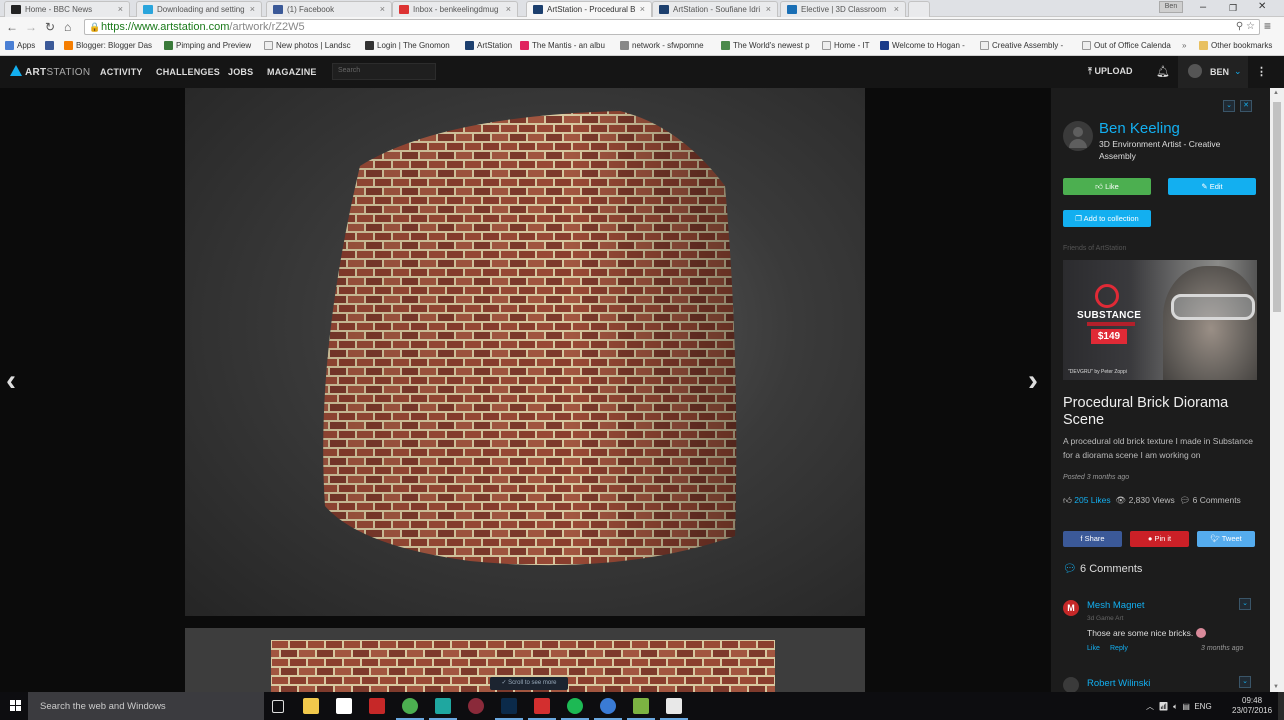  What do you see at coordinates (1281, 706) in the screenshot?
I see `show-desktop-button` at bounding box center [1281, 706].